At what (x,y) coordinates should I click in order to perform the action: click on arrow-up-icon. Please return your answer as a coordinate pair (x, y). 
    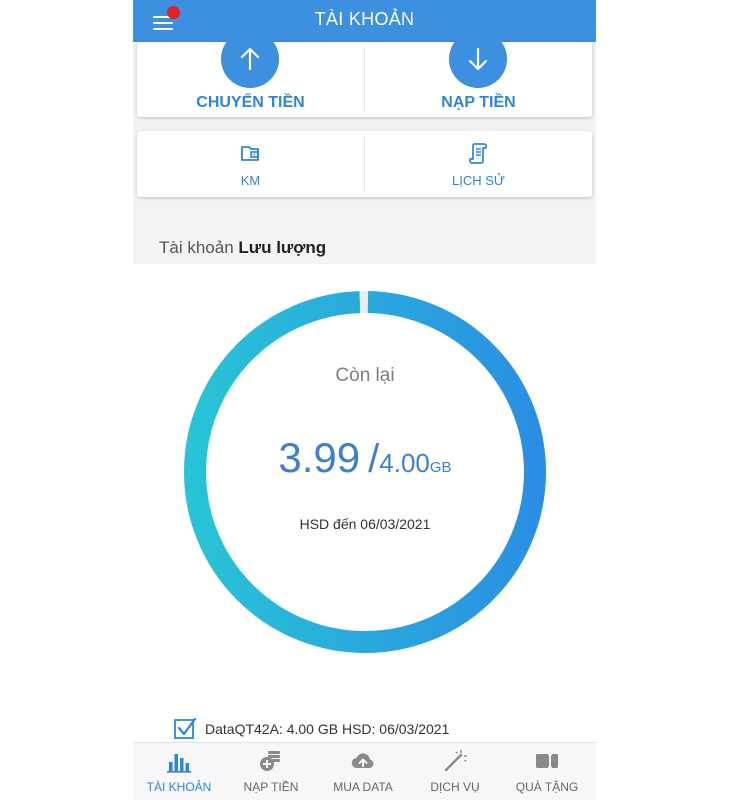
    Looking at the image, I should click on (250, 59).